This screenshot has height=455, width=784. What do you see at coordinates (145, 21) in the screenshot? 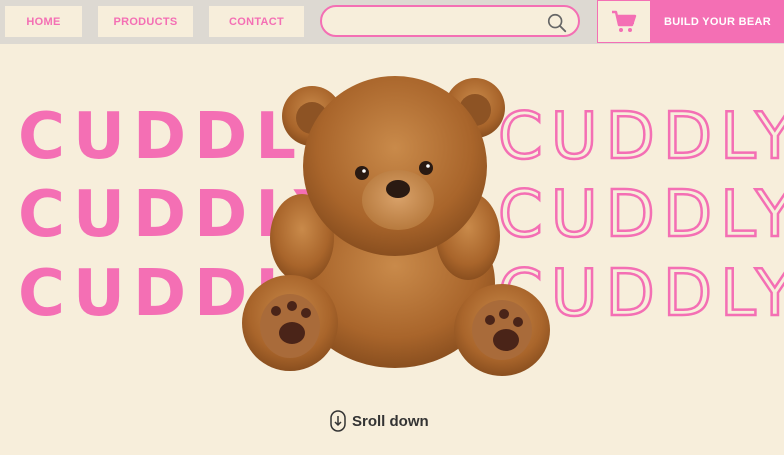
I see `nav-products-button: PRODUCTS` at bounding box center [145, 21].